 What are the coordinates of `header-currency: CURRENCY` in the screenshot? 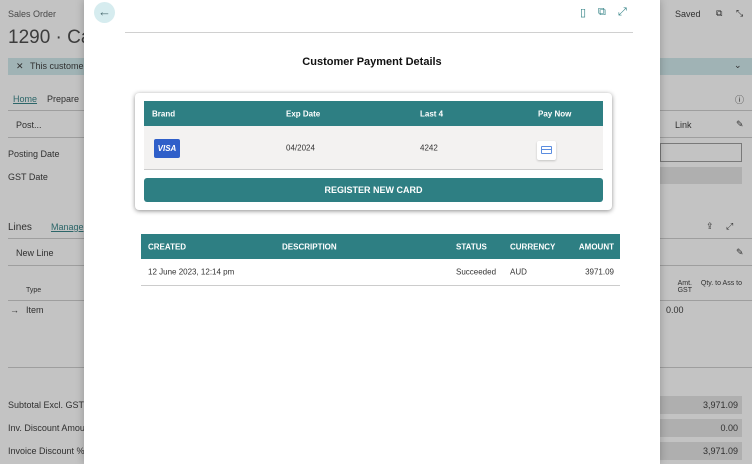 It's located at (533, 246).